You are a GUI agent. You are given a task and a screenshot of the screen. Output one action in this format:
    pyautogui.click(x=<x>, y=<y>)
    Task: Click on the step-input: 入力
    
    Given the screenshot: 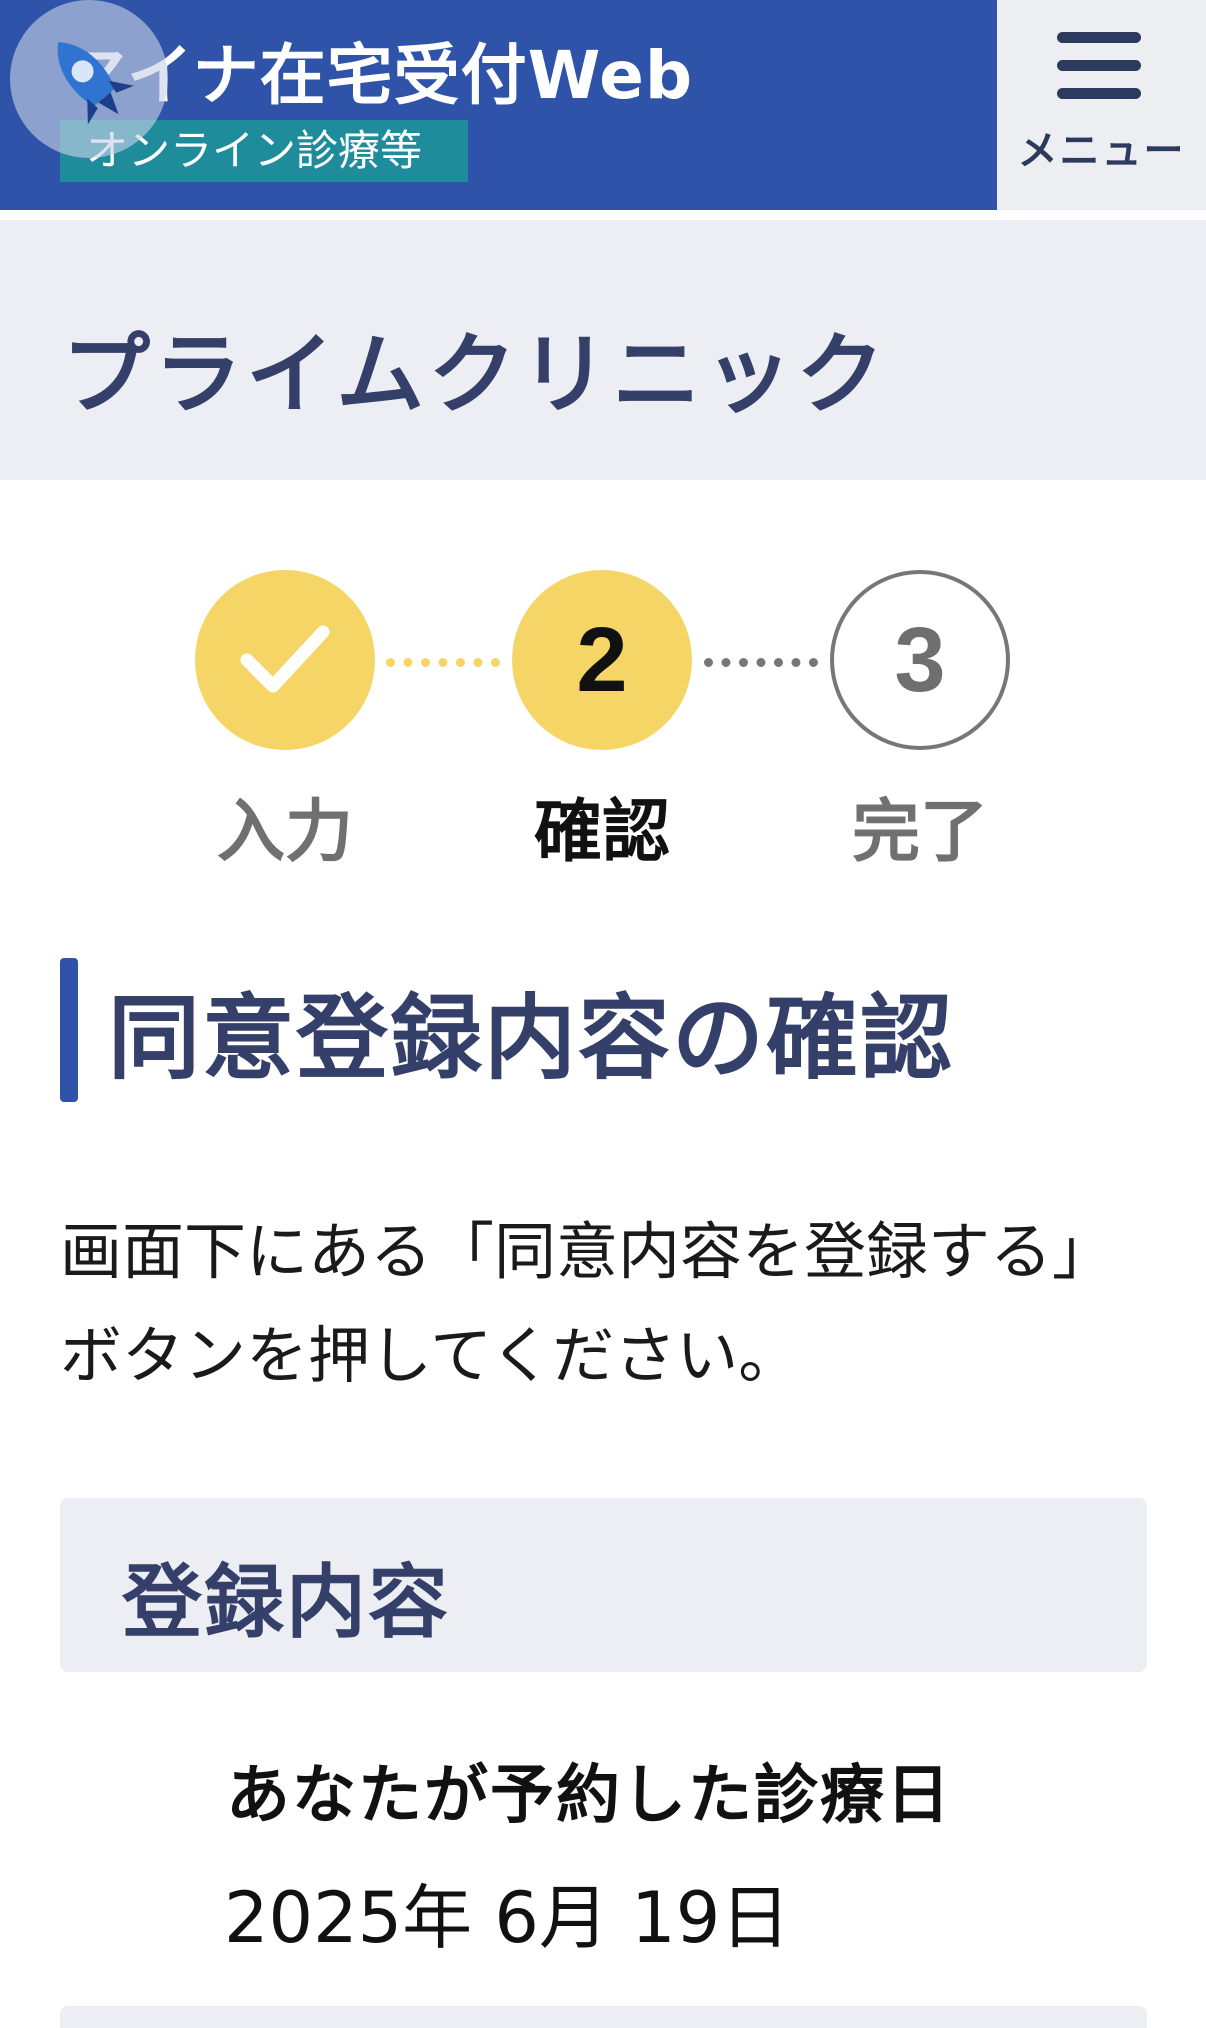 What is the action you would take?
    pyautogui.click(x=285, y=720)
    